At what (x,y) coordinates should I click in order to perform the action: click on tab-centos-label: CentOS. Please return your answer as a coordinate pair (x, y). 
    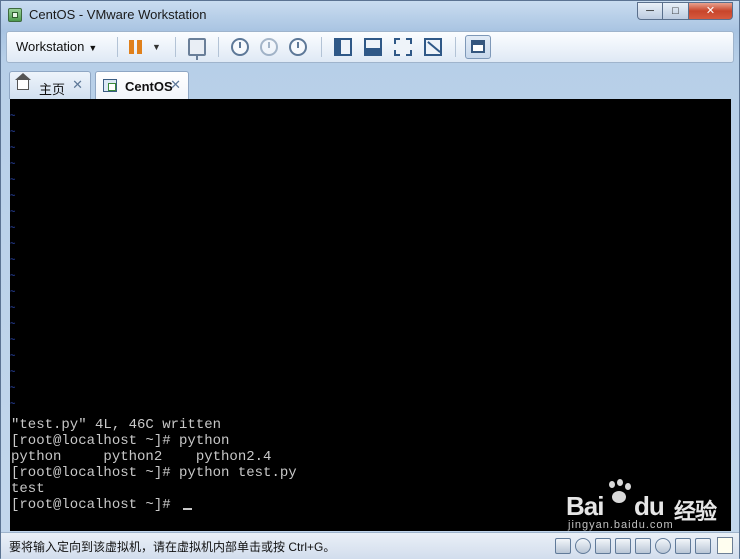
    Looking at the image, I should click on (149, 86).